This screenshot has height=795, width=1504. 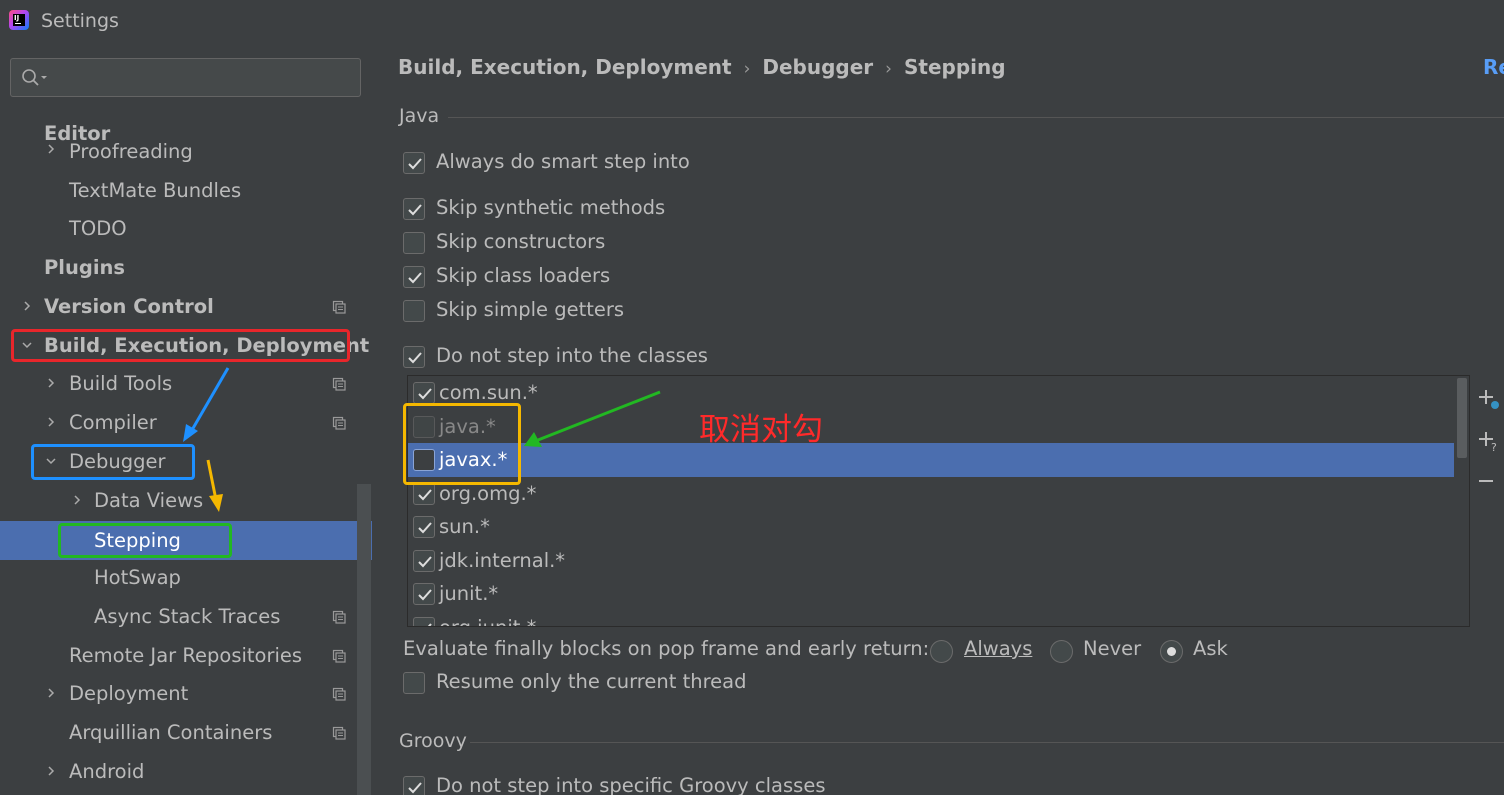 What do you see at coordinates (186, 268) in the screenshot?
I see `sidebar-item-plugins: Plugins` at bounding box center [186, 268].